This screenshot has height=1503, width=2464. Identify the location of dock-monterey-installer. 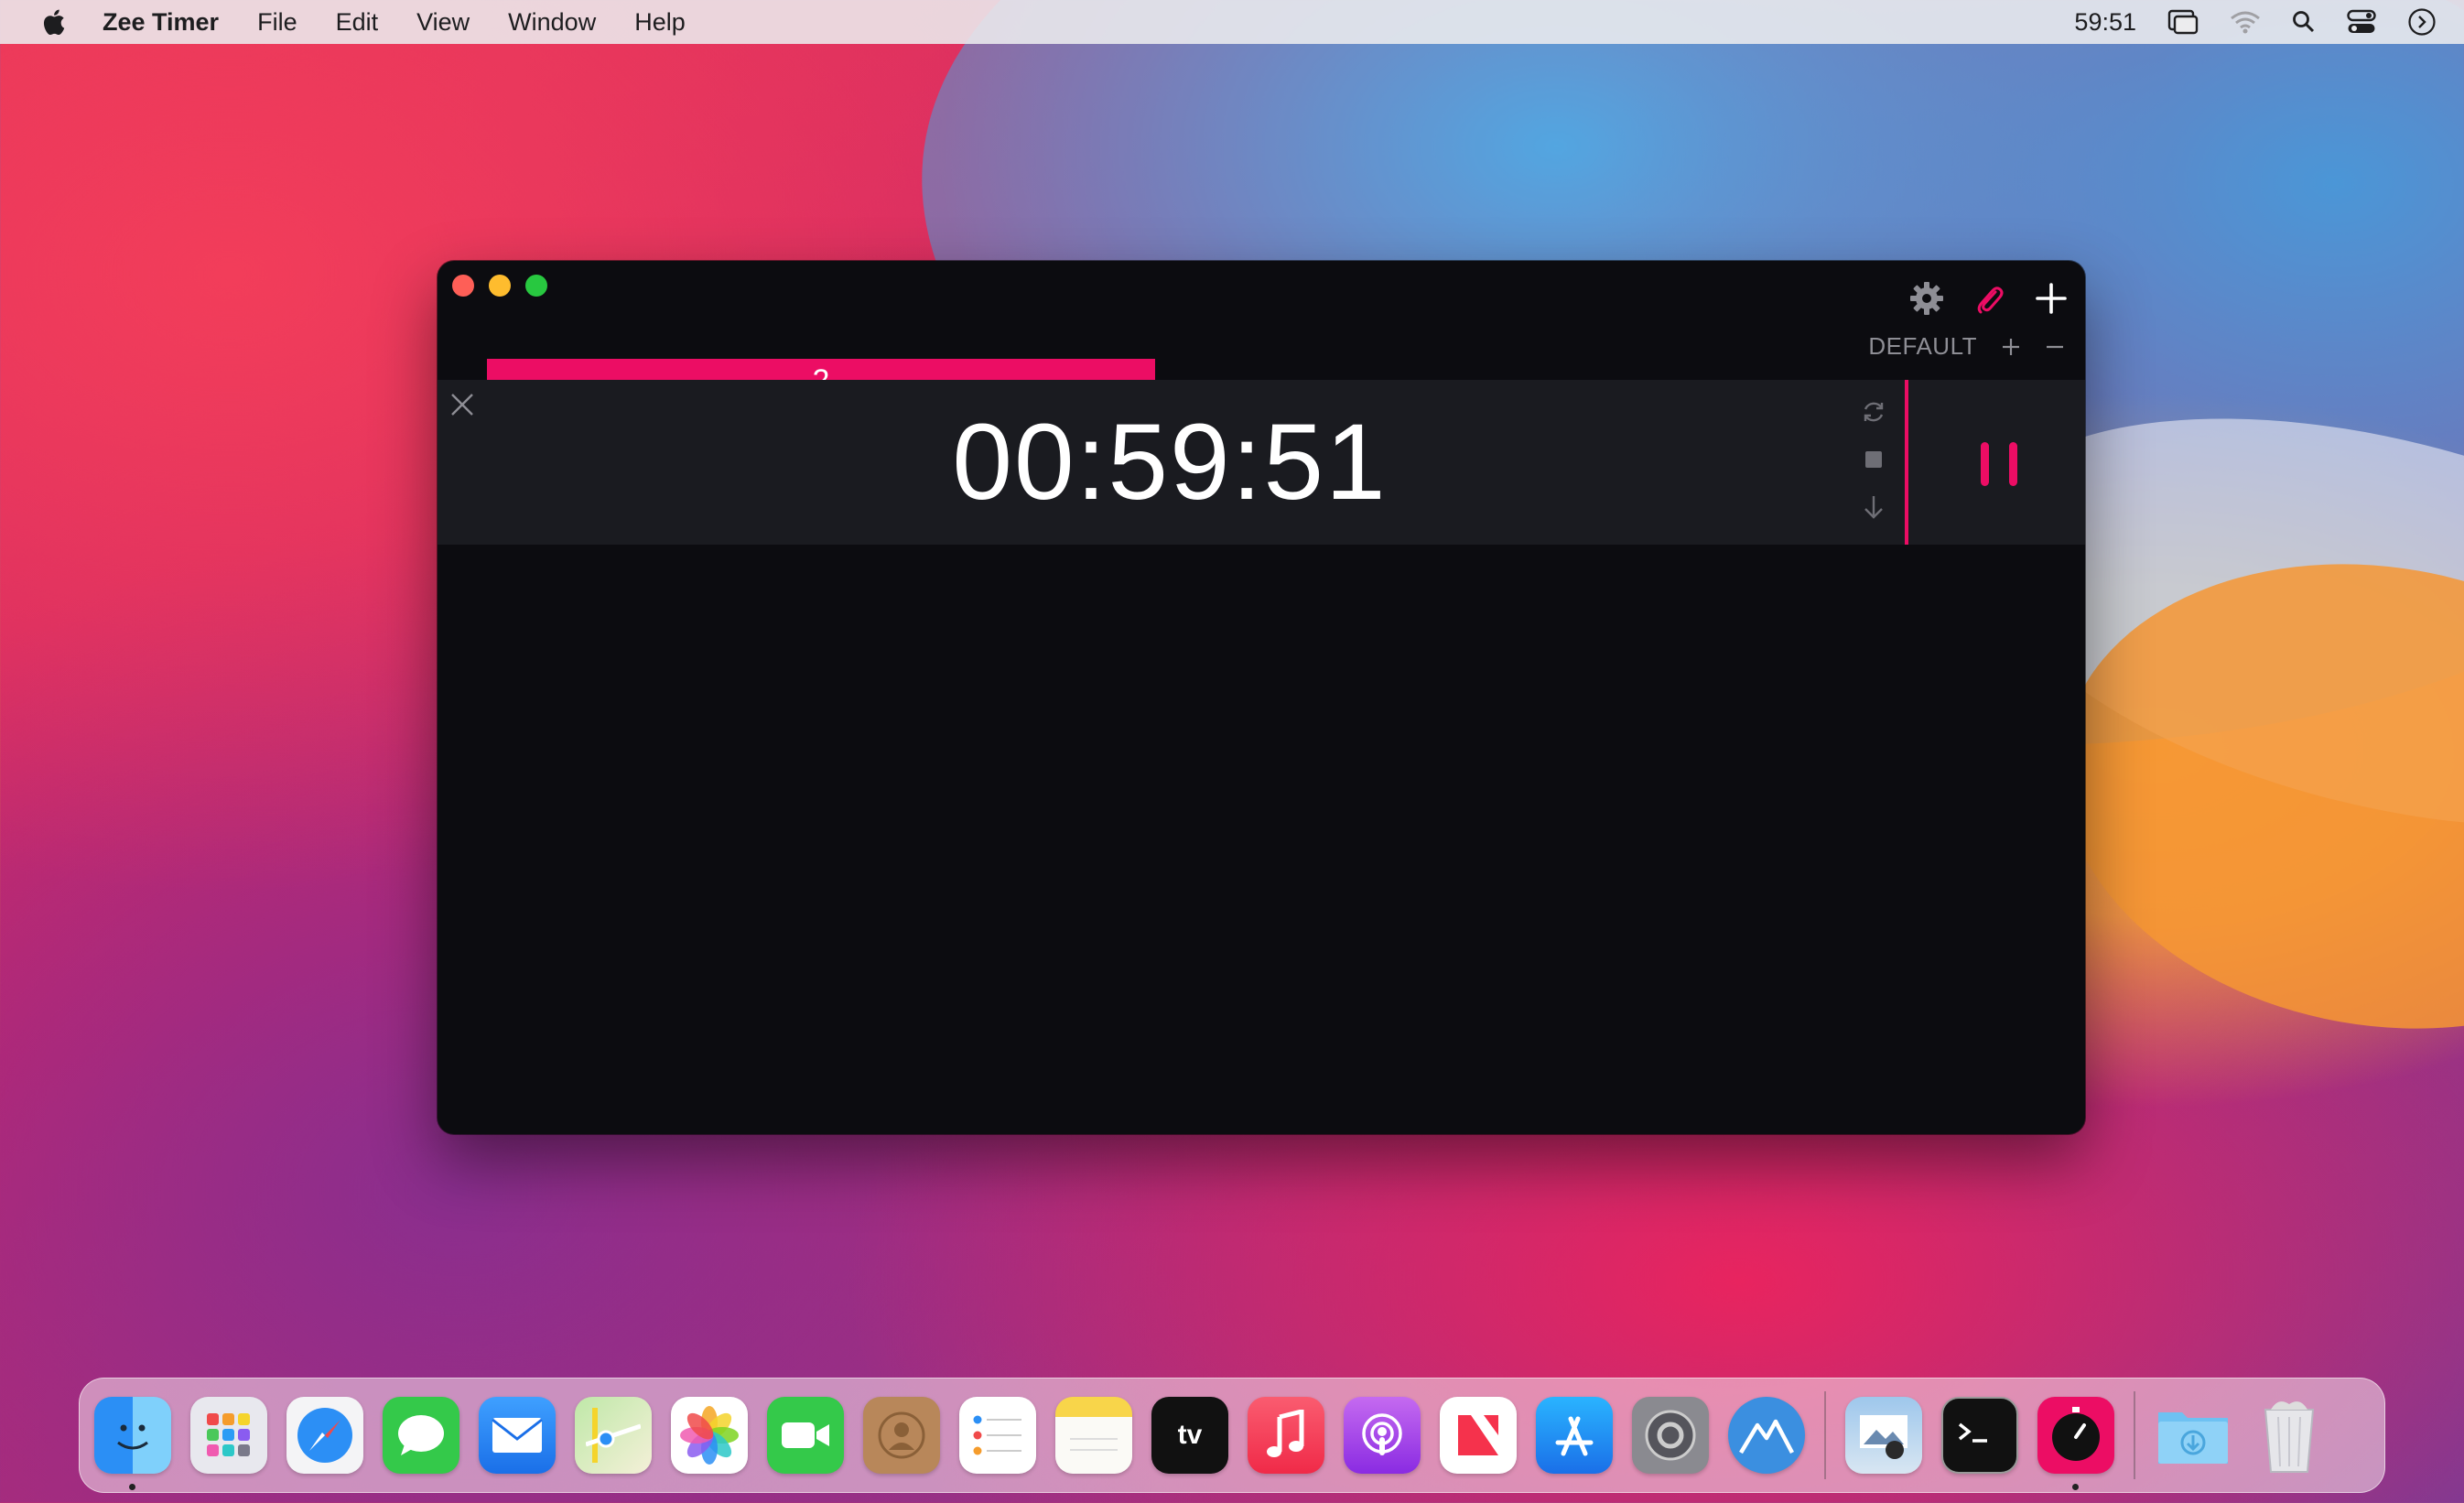
(1766, 1435).